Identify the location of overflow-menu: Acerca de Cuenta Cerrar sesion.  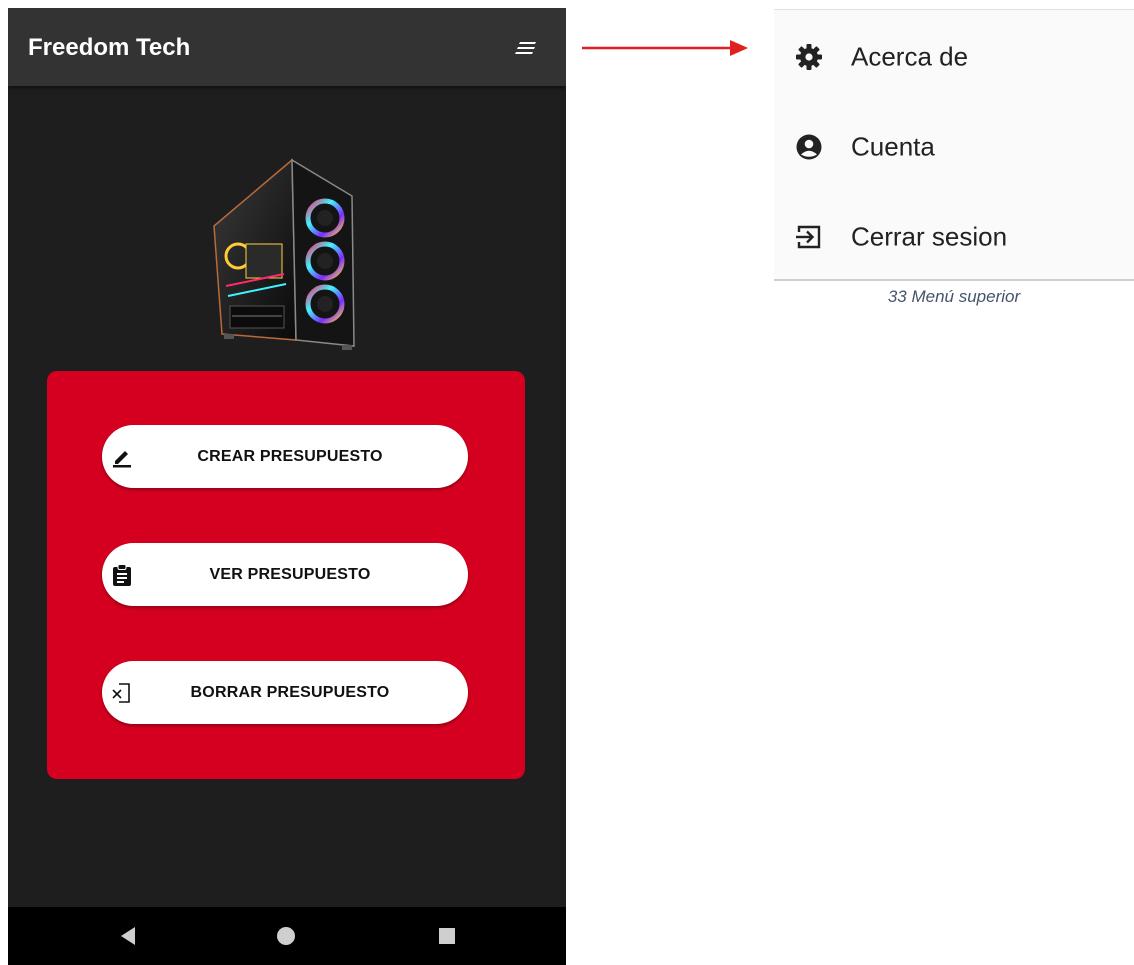
(954, 145).